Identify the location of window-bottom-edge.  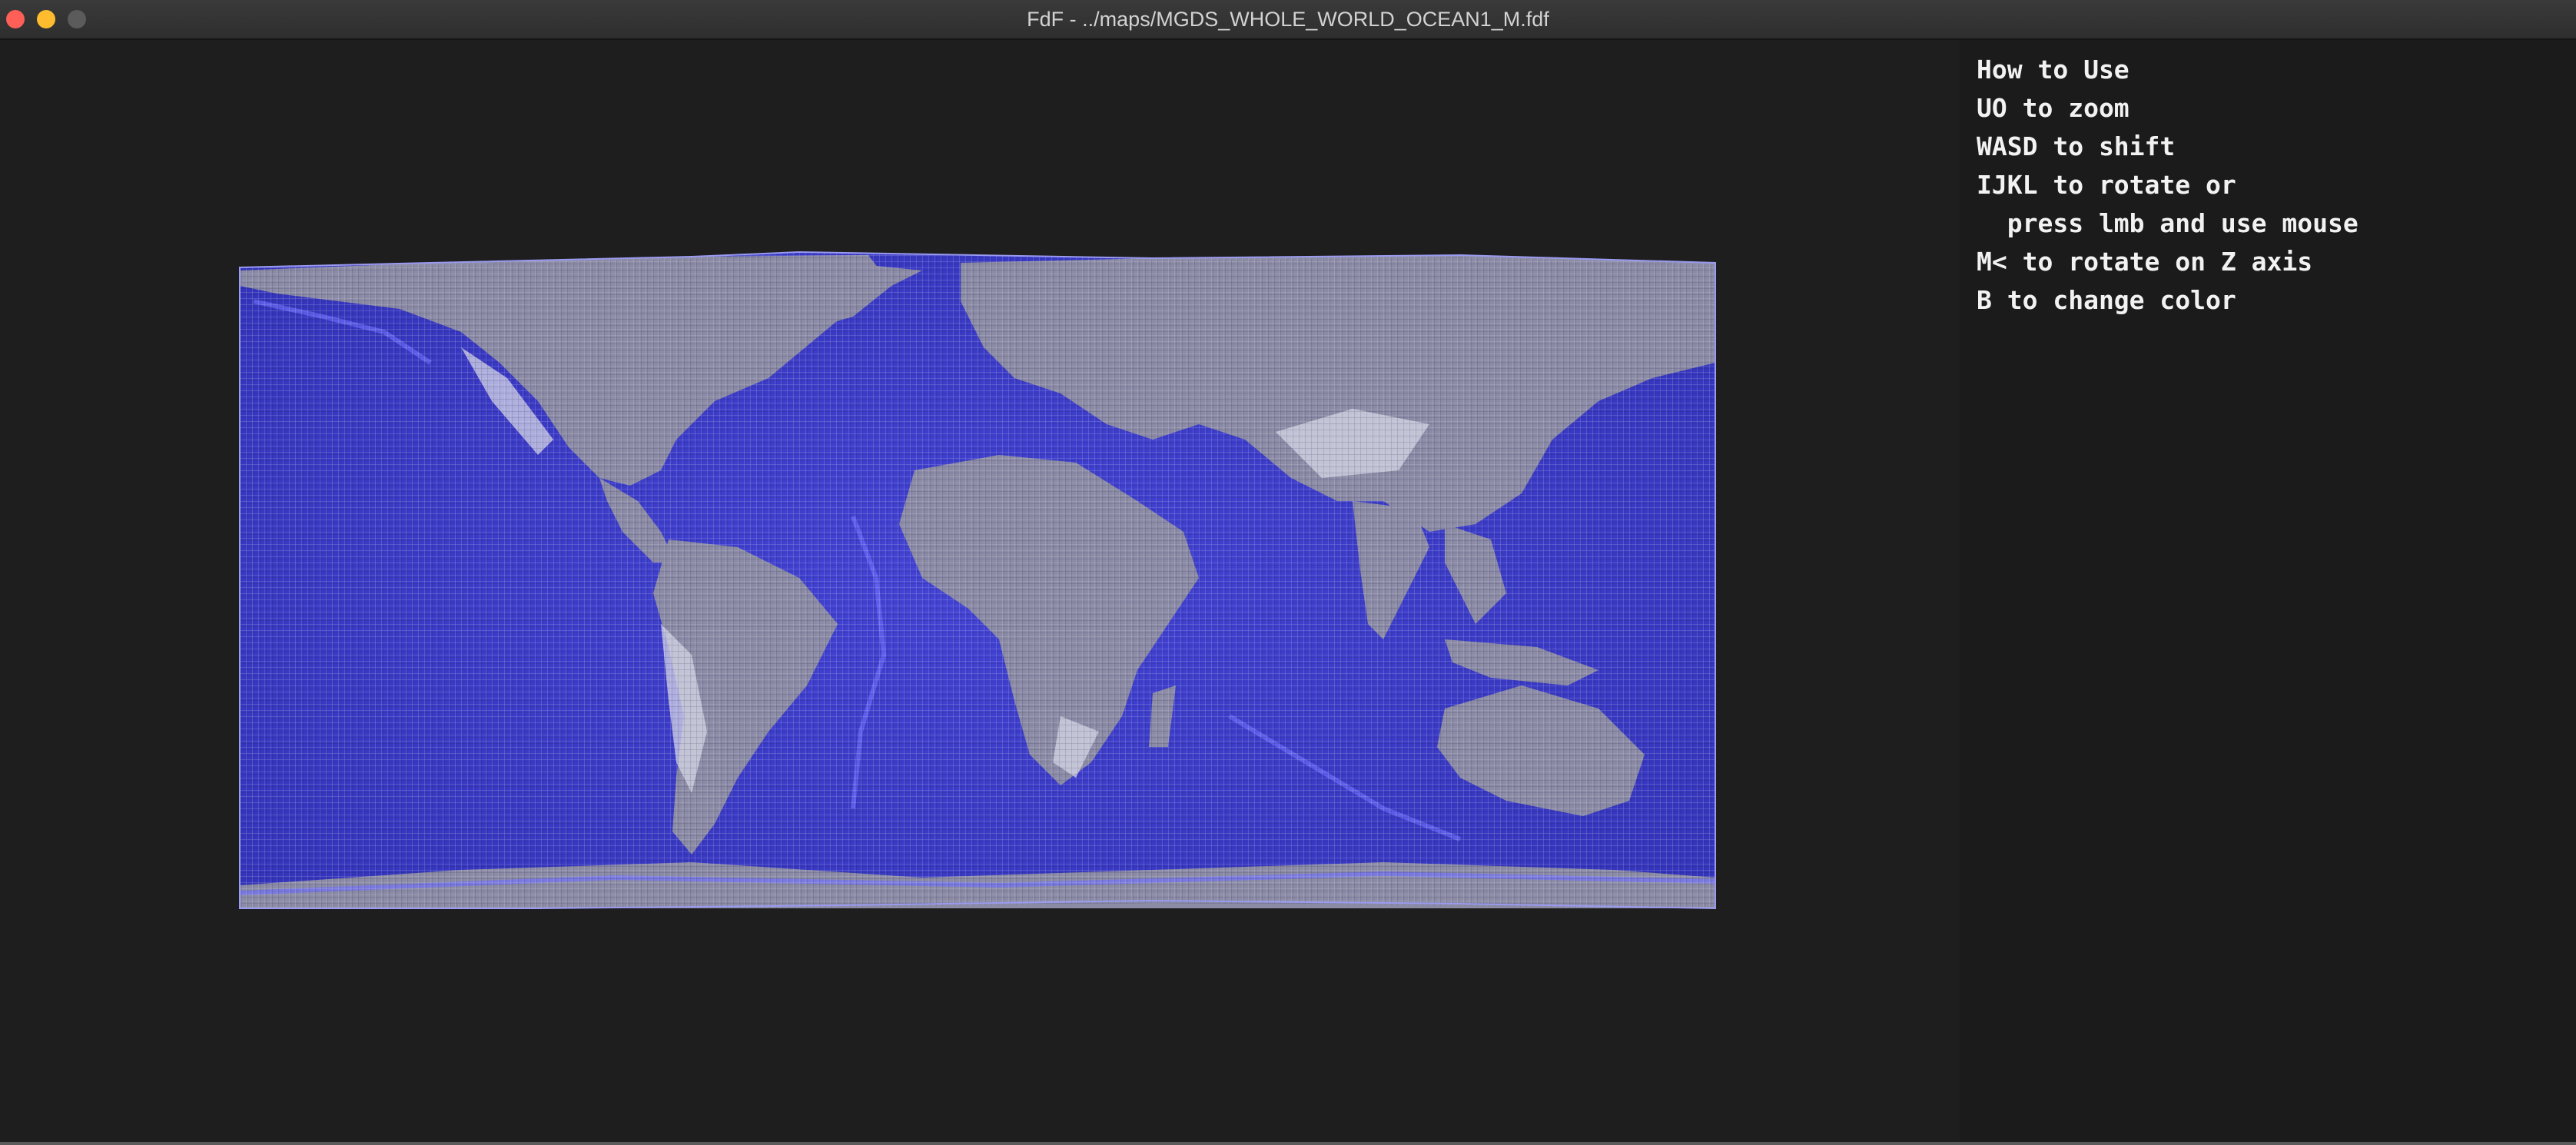
(1288, 1143).